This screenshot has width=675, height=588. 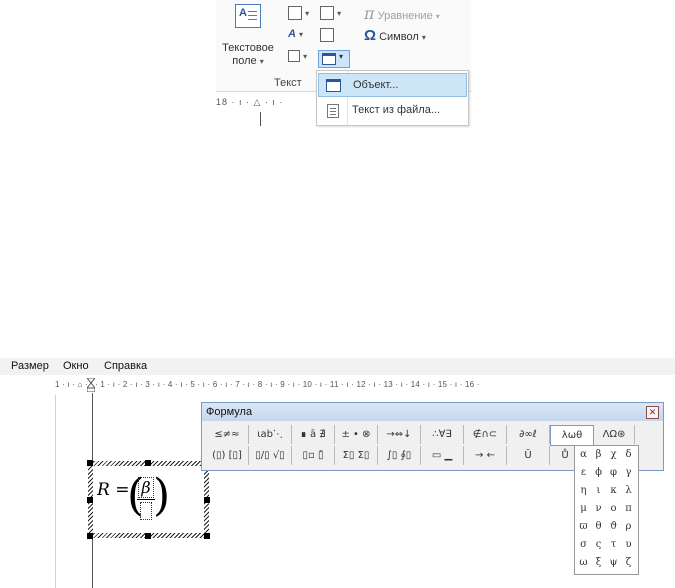 What do you see at coordinates (614, 434) in the screenshot?
I see `greek-uppercase-palette-button: ΛΩ⊛` at bounding box center [614, 434].